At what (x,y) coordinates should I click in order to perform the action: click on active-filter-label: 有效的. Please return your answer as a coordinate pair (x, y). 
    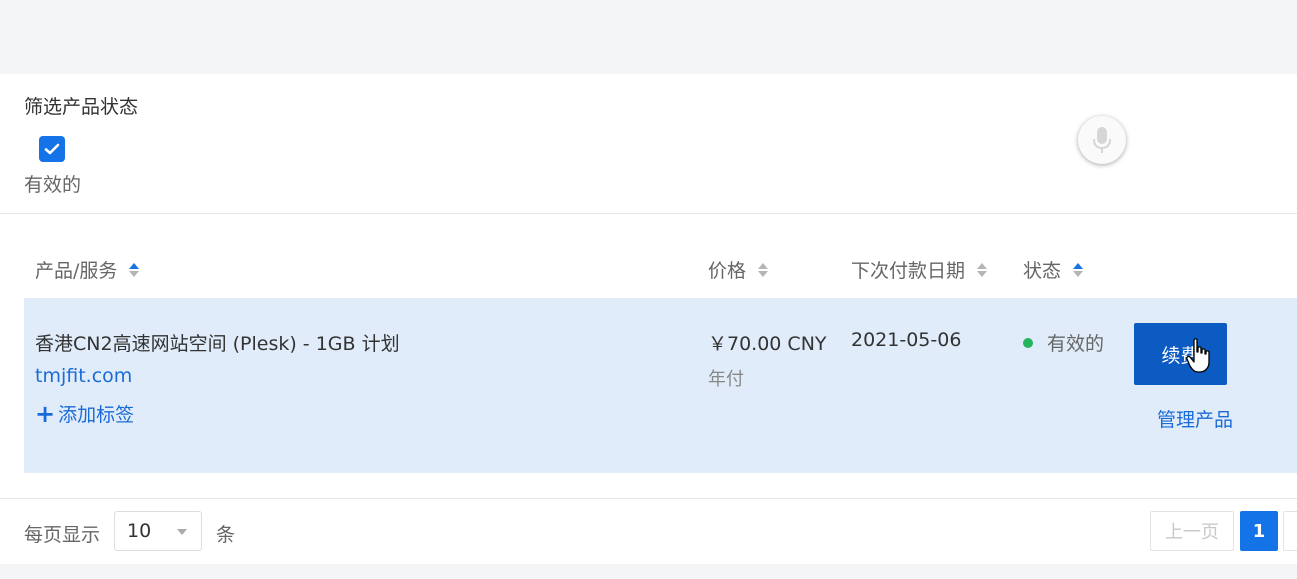
    Looking at the image, I should click on (52, 183).